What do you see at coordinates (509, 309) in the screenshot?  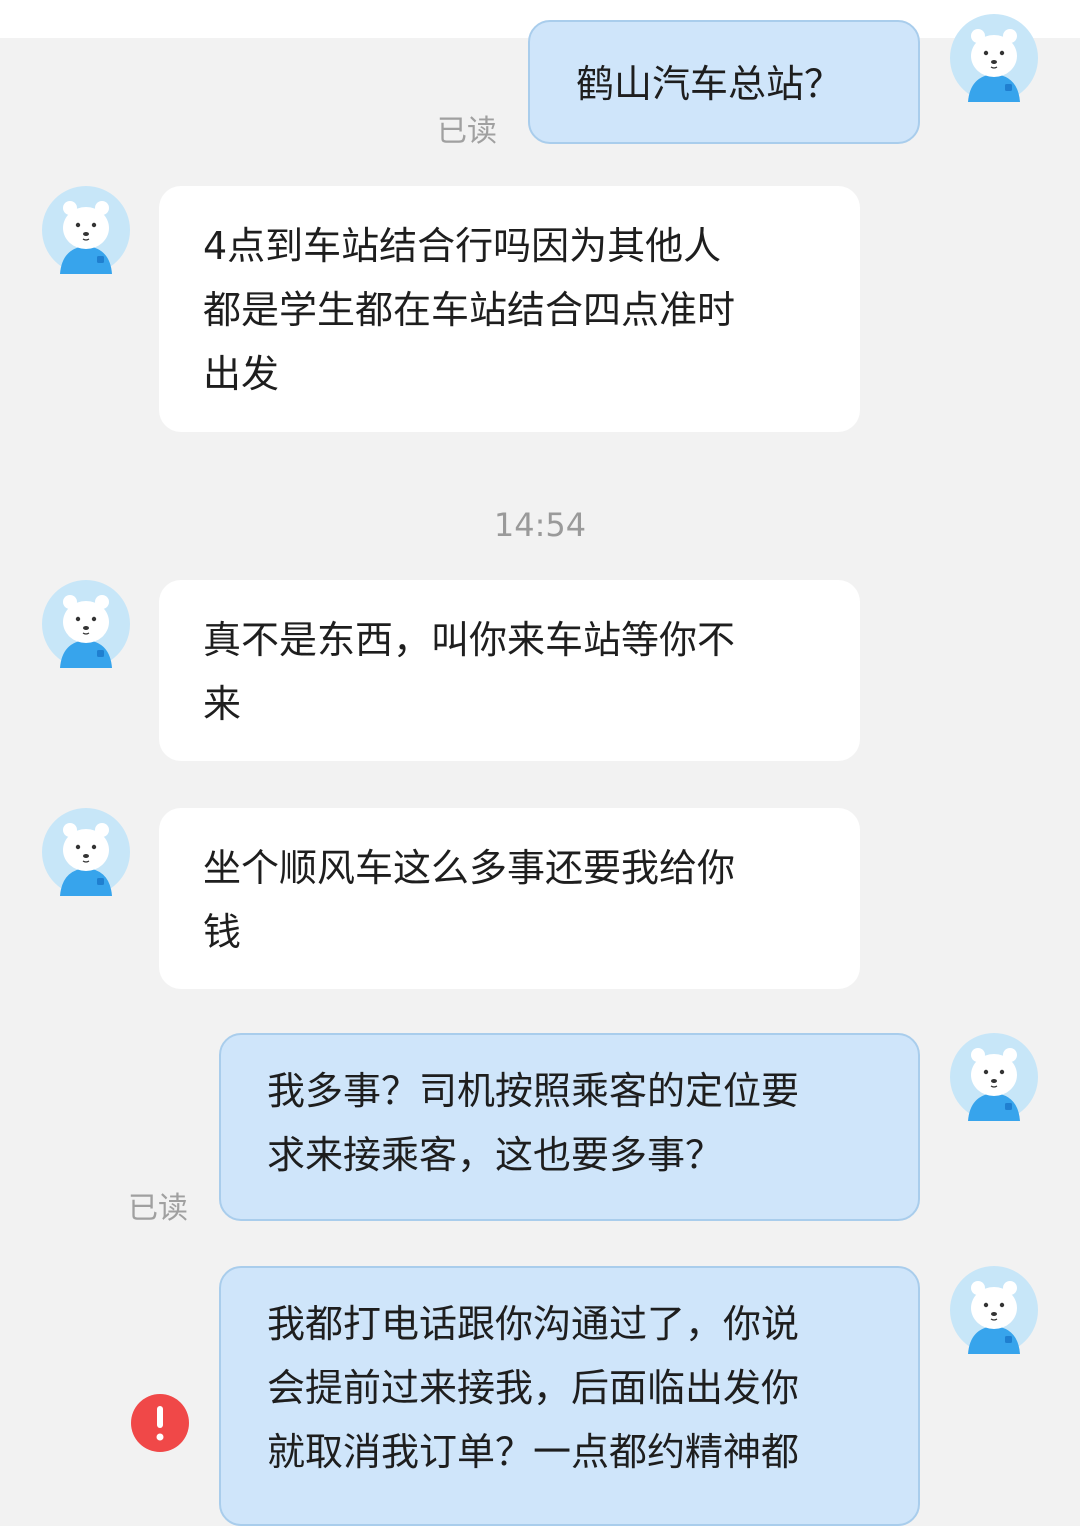 I see `message-bubble-incoming: 4点到车站结合行吗因为其他人 都是学生都在车站结合四点准时 出发` at bounding box center [509, 309].